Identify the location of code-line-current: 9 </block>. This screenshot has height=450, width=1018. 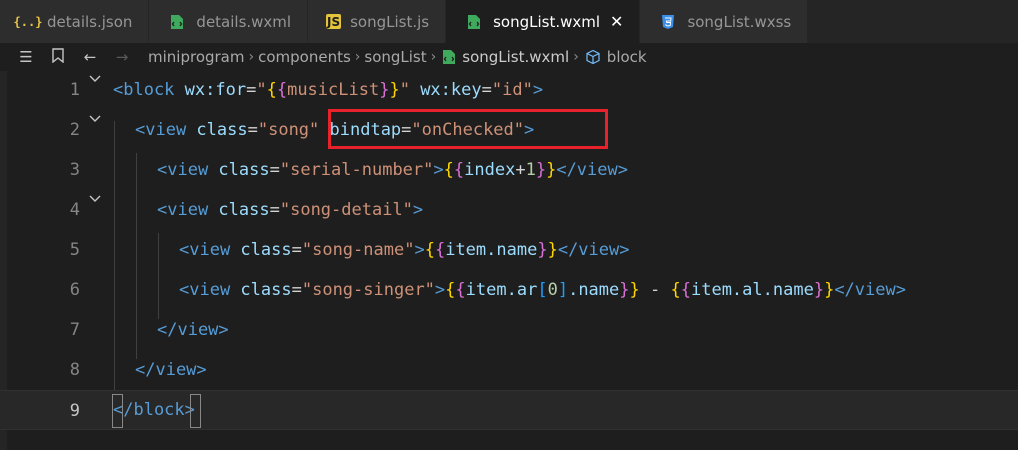
(509, 410).